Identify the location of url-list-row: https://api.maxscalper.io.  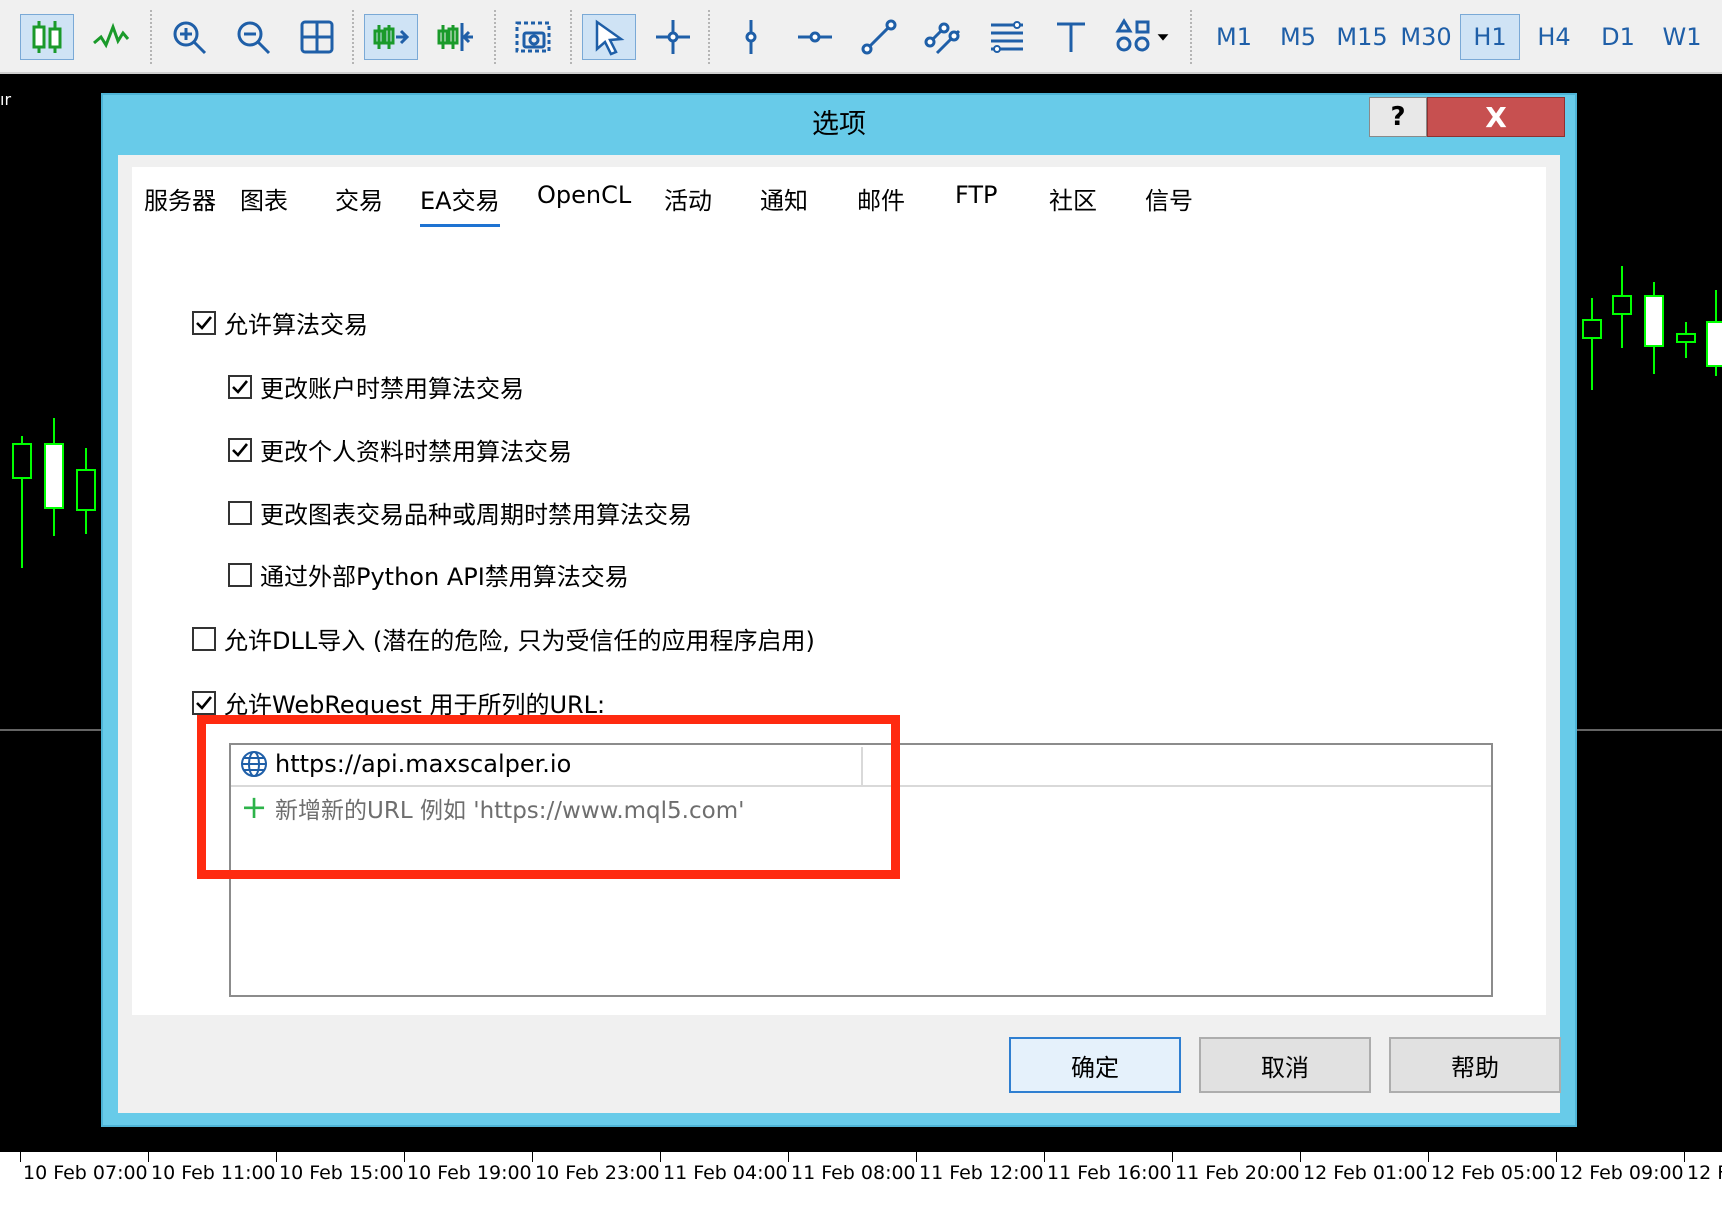
(861, 766).